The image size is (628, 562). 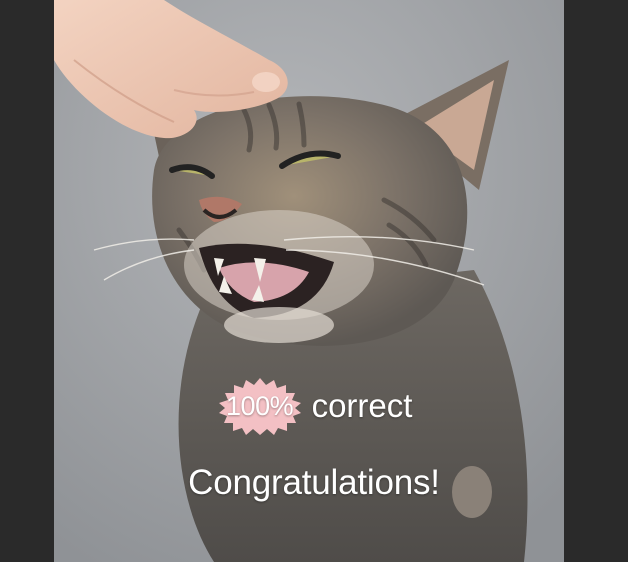 I want to click on result-line: 100% correct, so click(x=314, y=406).